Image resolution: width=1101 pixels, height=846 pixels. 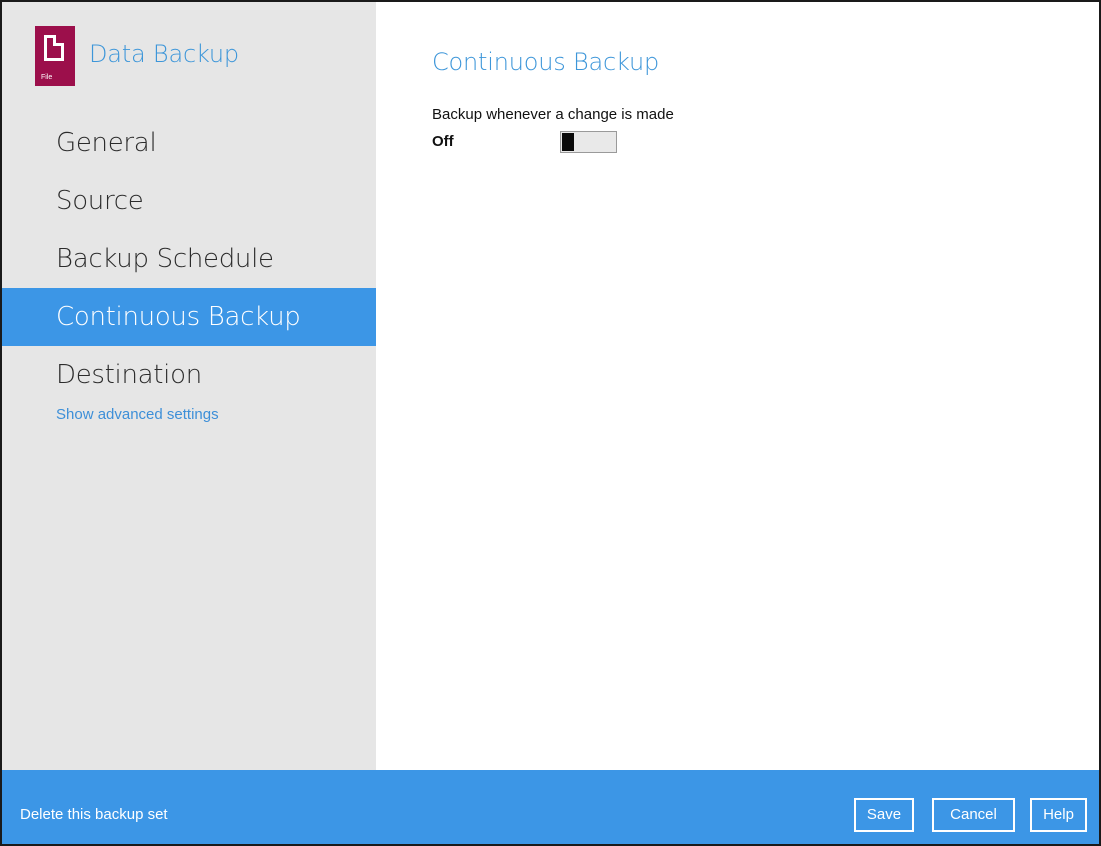 What do you see at coordinates (546, 62) in the screenshot?
I see `page-title: Continuous Backup` at bounding box center [546, 62].